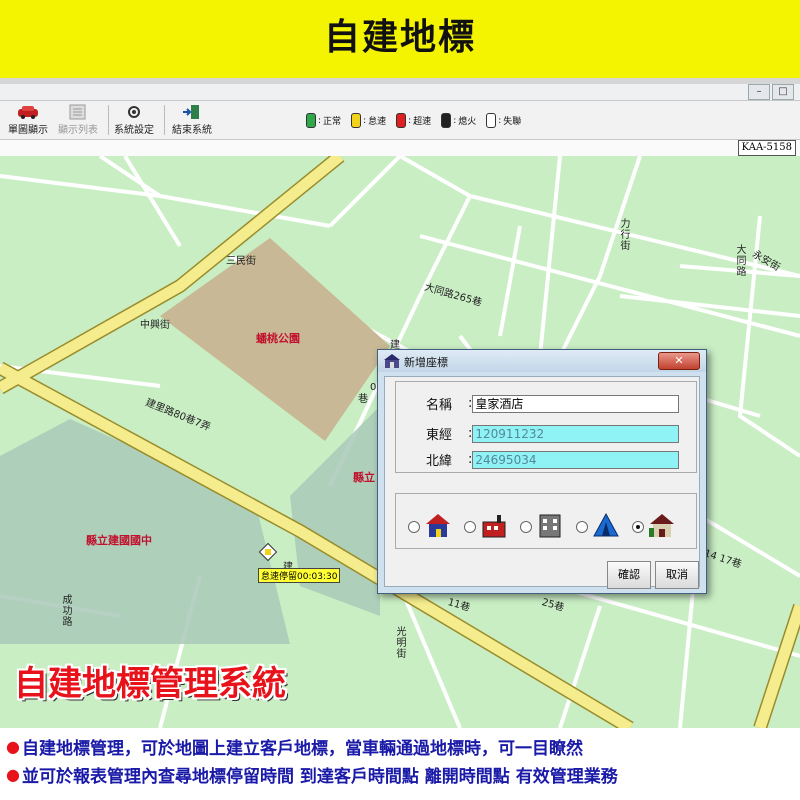 This screenshot has width=800, height=800. I want to click on dialog-titlebar: 新增座標 ✕, so click(542, 361).